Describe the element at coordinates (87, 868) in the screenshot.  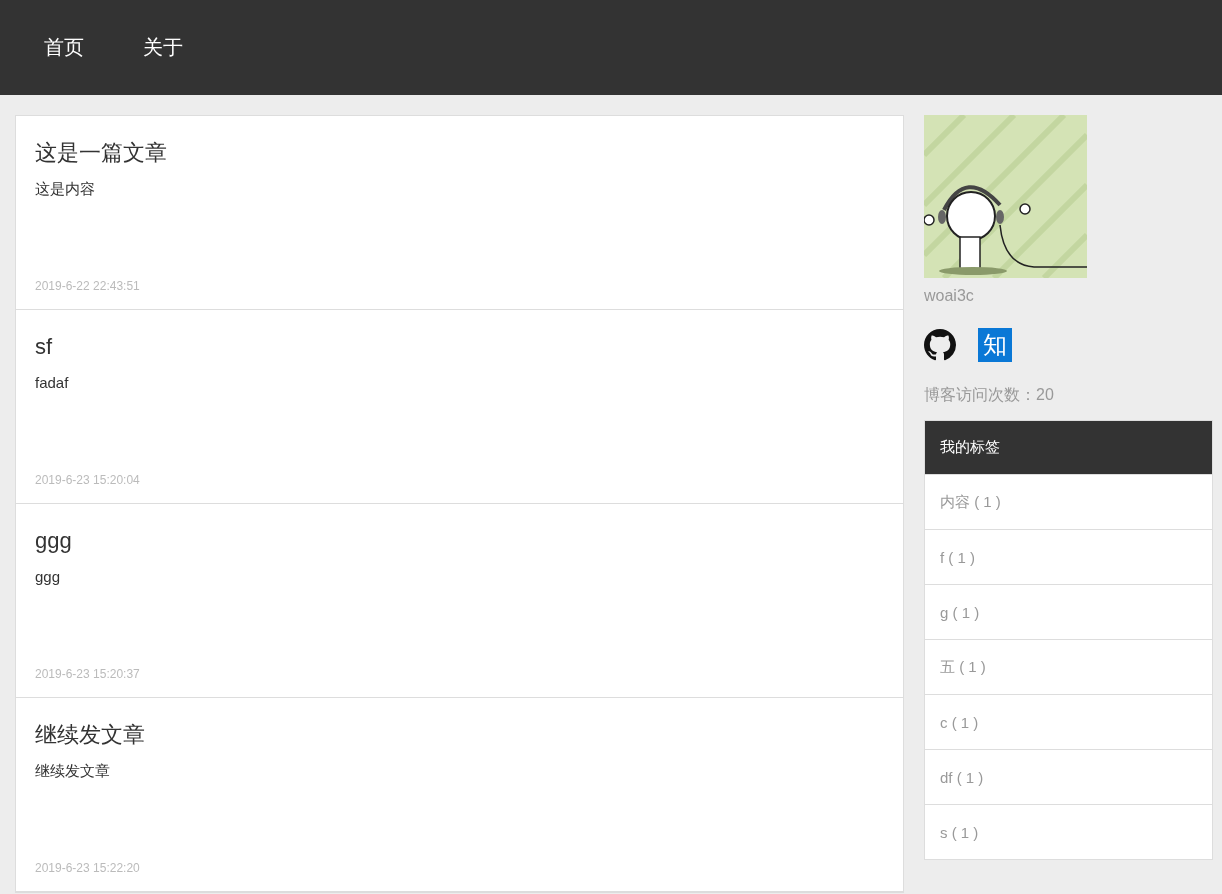
I see `article-date: 2019-6-23 15:22:20` at that location.